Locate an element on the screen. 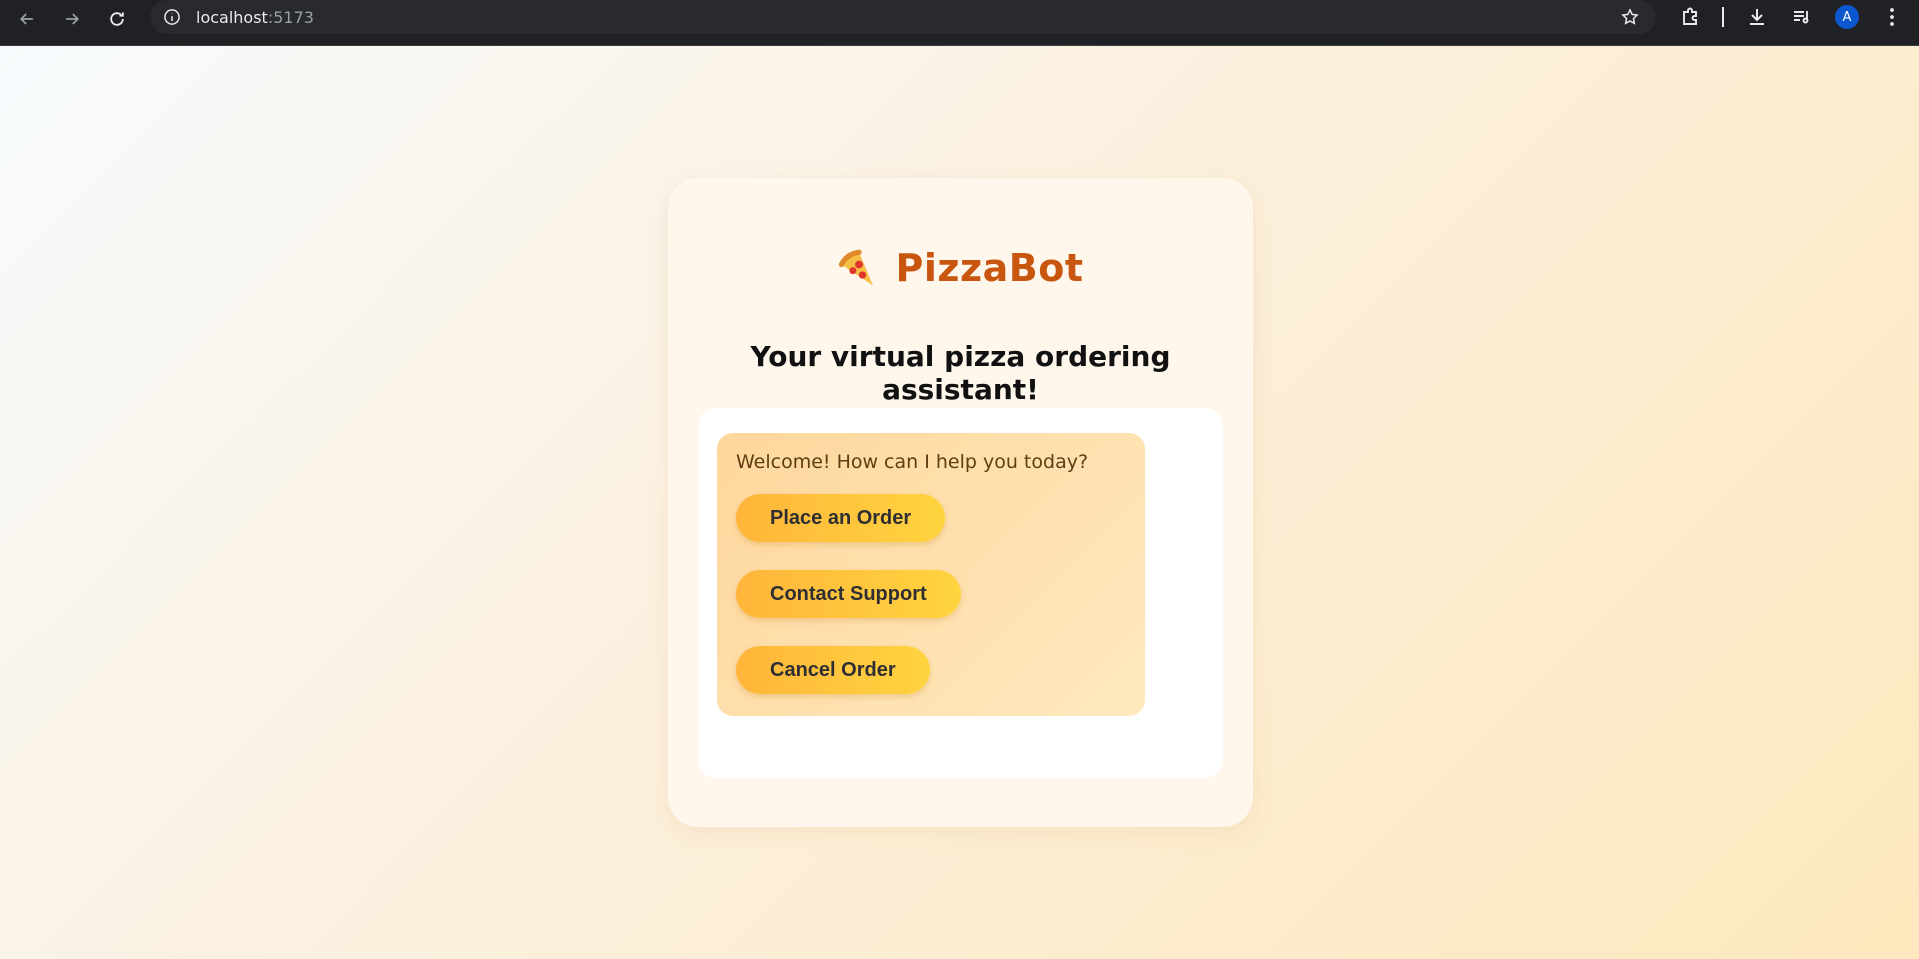 The height and width of the screenshot is (959, 1919). more-options-icon is located at coordinates (1892, 17).